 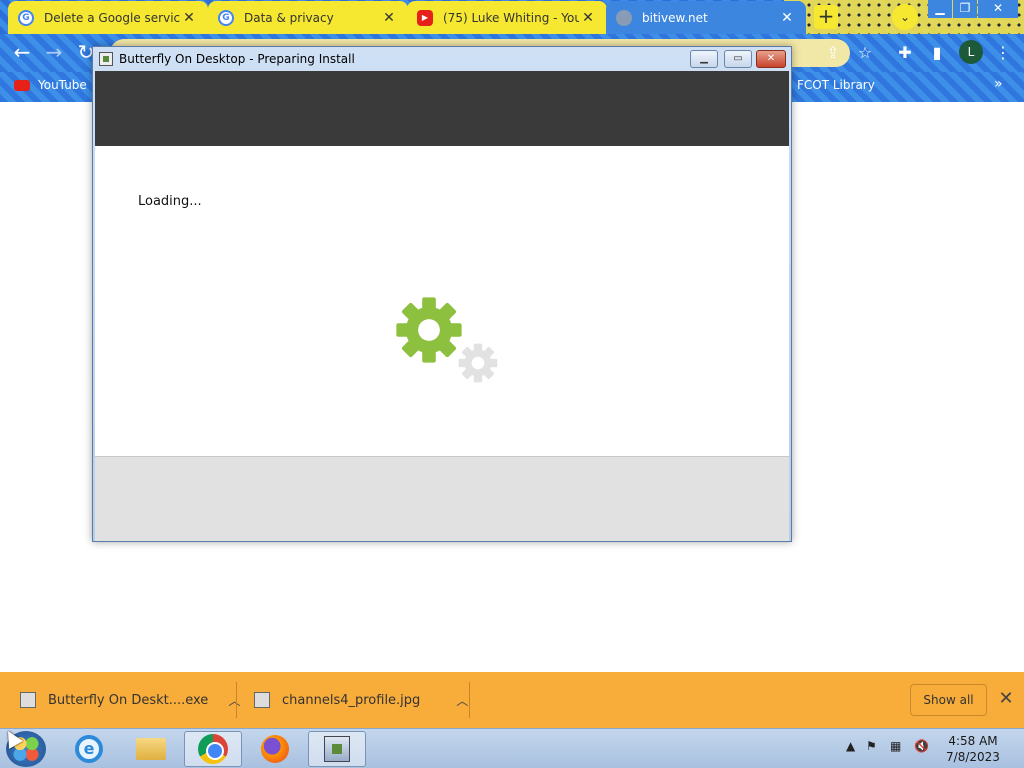 What do you see at coordinates (895, 746) in the screenshot?
I see `network-icon: ▦` at bounding box center [895, 746].